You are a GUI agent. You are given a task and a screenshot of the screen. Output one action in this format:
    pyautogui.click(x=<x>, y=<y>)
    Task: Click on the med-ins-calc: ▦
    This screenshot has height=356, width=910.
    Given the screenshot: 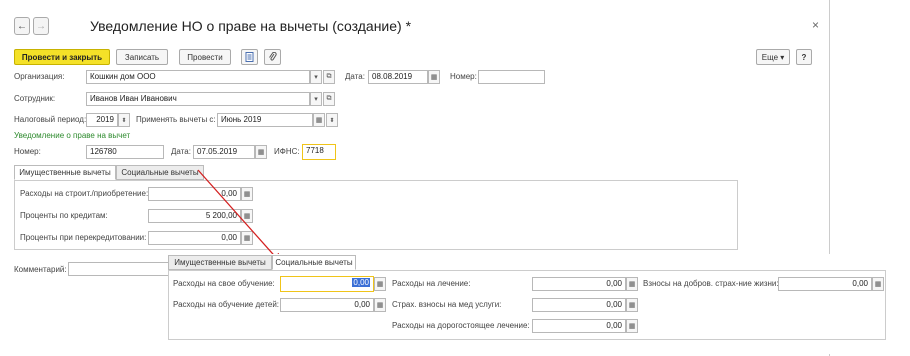 What is the action you would take?
    pyautogui.click(x=632, y=305)
    